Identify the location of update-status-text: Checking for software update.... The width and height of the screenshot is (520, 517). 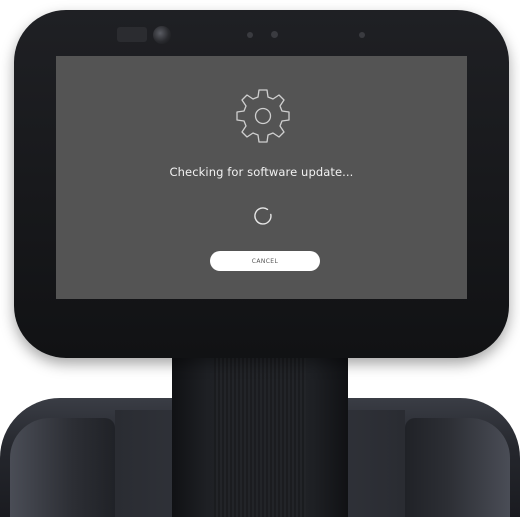
(261, 172).